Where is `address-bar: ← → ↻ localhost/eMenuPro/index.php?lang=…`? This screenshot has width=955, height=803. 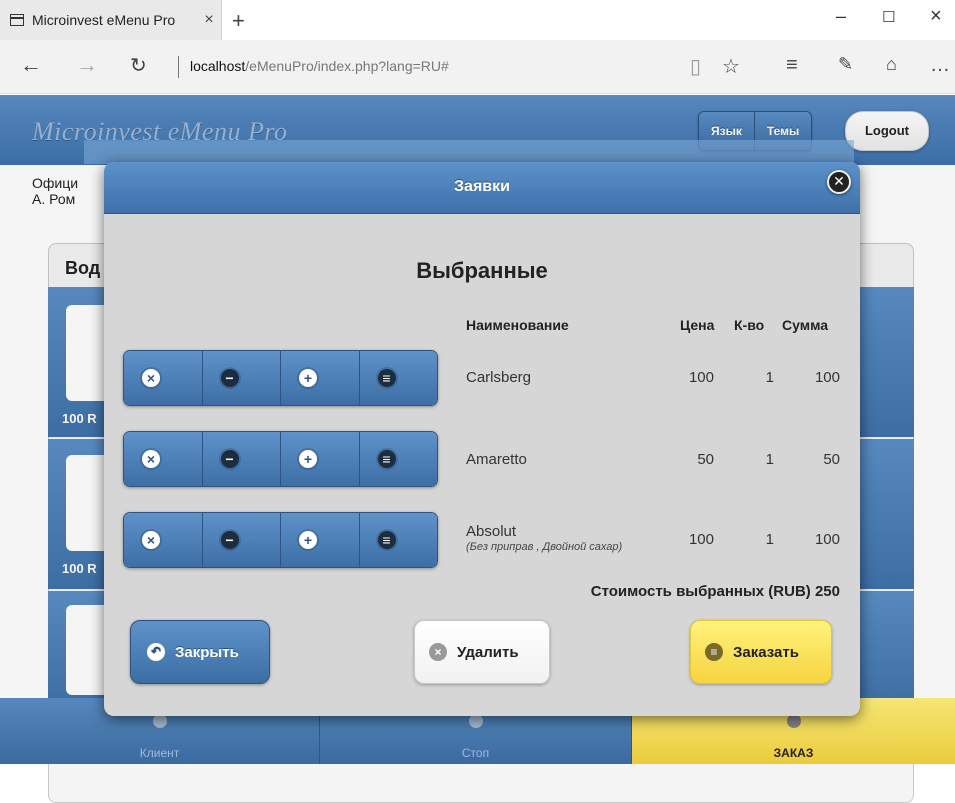 address-bar: ← → ↻ localhost/eMenuPro/index.php?lang=… is located at coordinates (477, 67).